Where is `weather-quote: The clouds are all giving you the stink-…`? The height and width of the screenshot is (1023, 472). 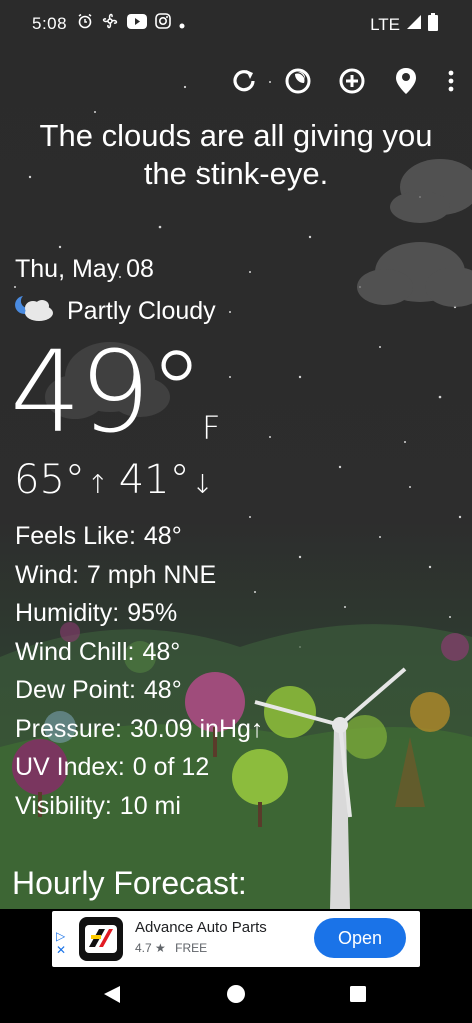
weather-quote: The clouds are all giving you the stink-… is located at coordinates (236, 154).